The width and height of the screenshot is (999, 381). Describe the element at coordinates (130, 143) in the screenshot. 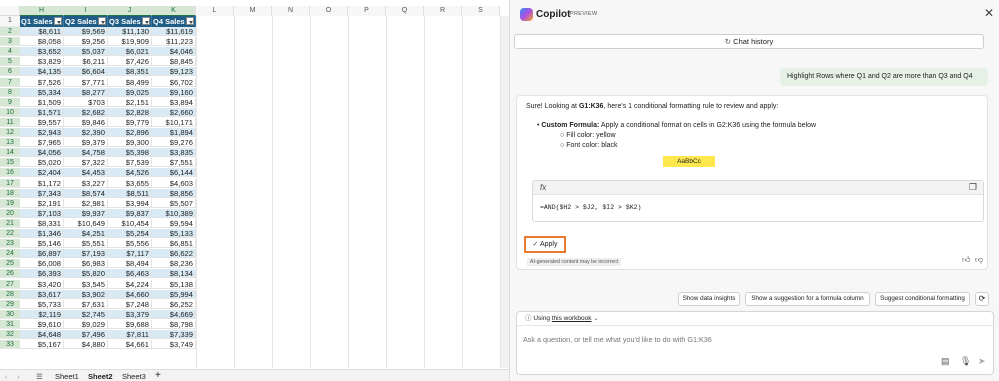

I see `table-cell: $9,300` at that location.